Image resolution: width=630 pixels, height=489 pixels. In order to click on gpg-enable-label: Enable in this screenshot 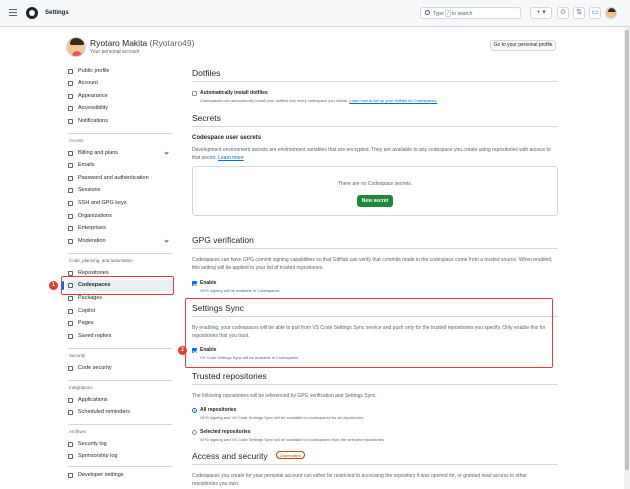, I will do `click(208, 283)`.